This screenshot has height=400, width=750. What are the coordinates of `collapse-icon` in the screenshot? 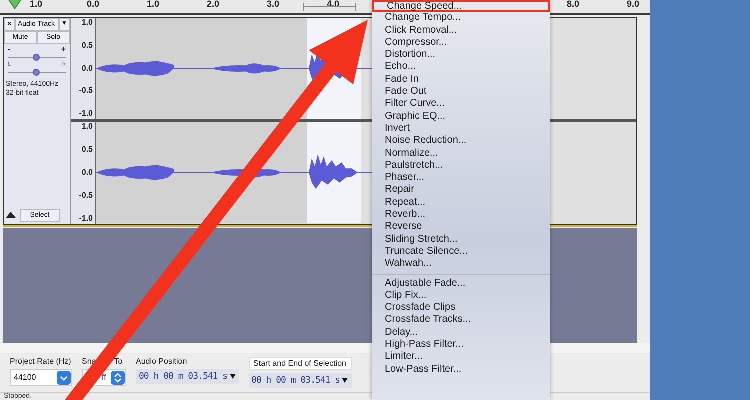 It's located at (11, 215).